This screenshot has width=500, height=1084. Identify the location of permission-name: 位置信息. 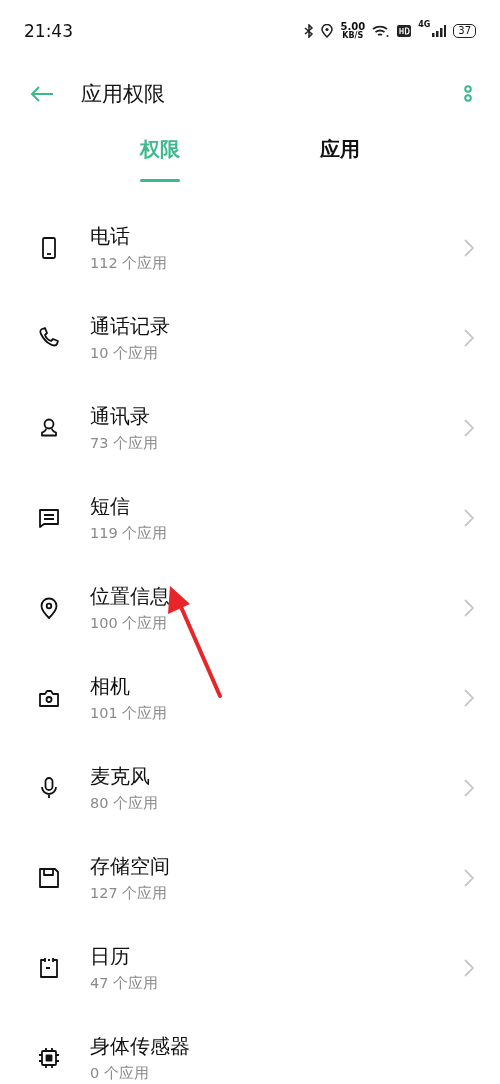
(130, 596).